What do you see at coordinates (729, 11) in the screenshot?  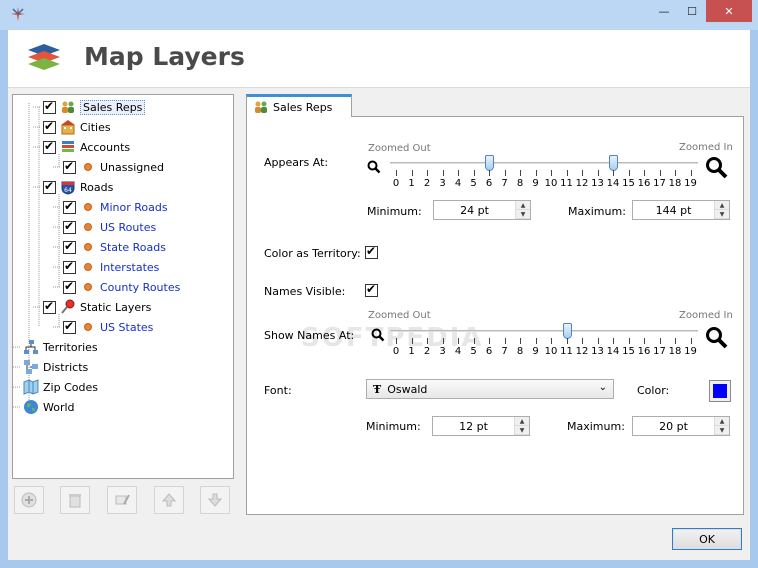 I see `close-button: ✕` at bounding box center [729, 11].